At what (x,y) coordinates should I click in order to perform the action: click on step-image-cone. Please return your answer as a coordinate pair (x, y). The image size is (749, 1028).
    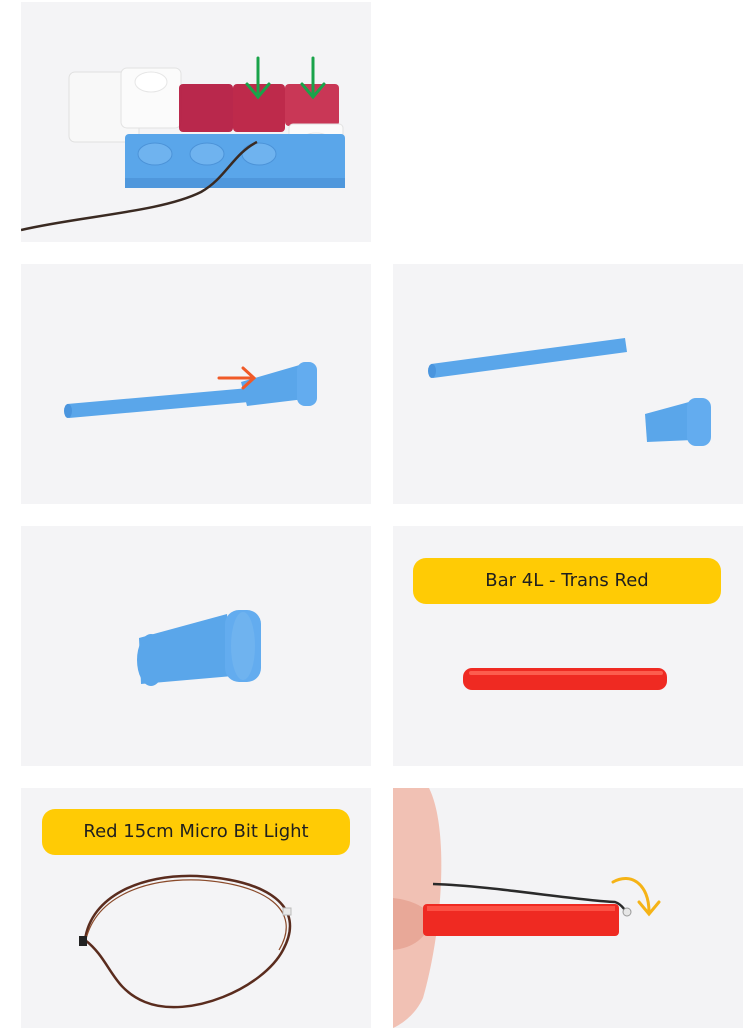
    Looking at the image, I should click on (196, 646).